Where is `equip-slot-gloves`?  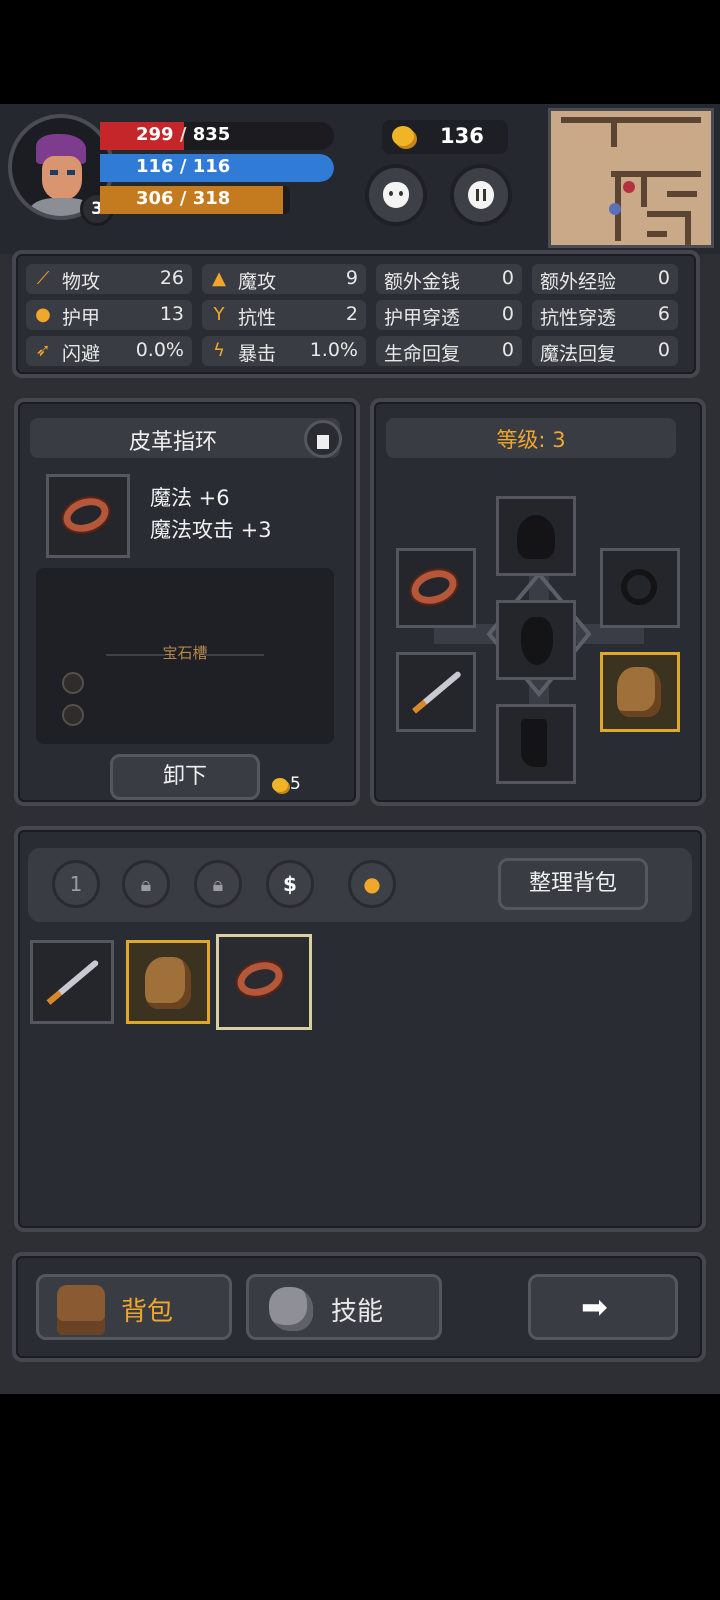 equip-slot-gloves is located at coordinates (640, 692).